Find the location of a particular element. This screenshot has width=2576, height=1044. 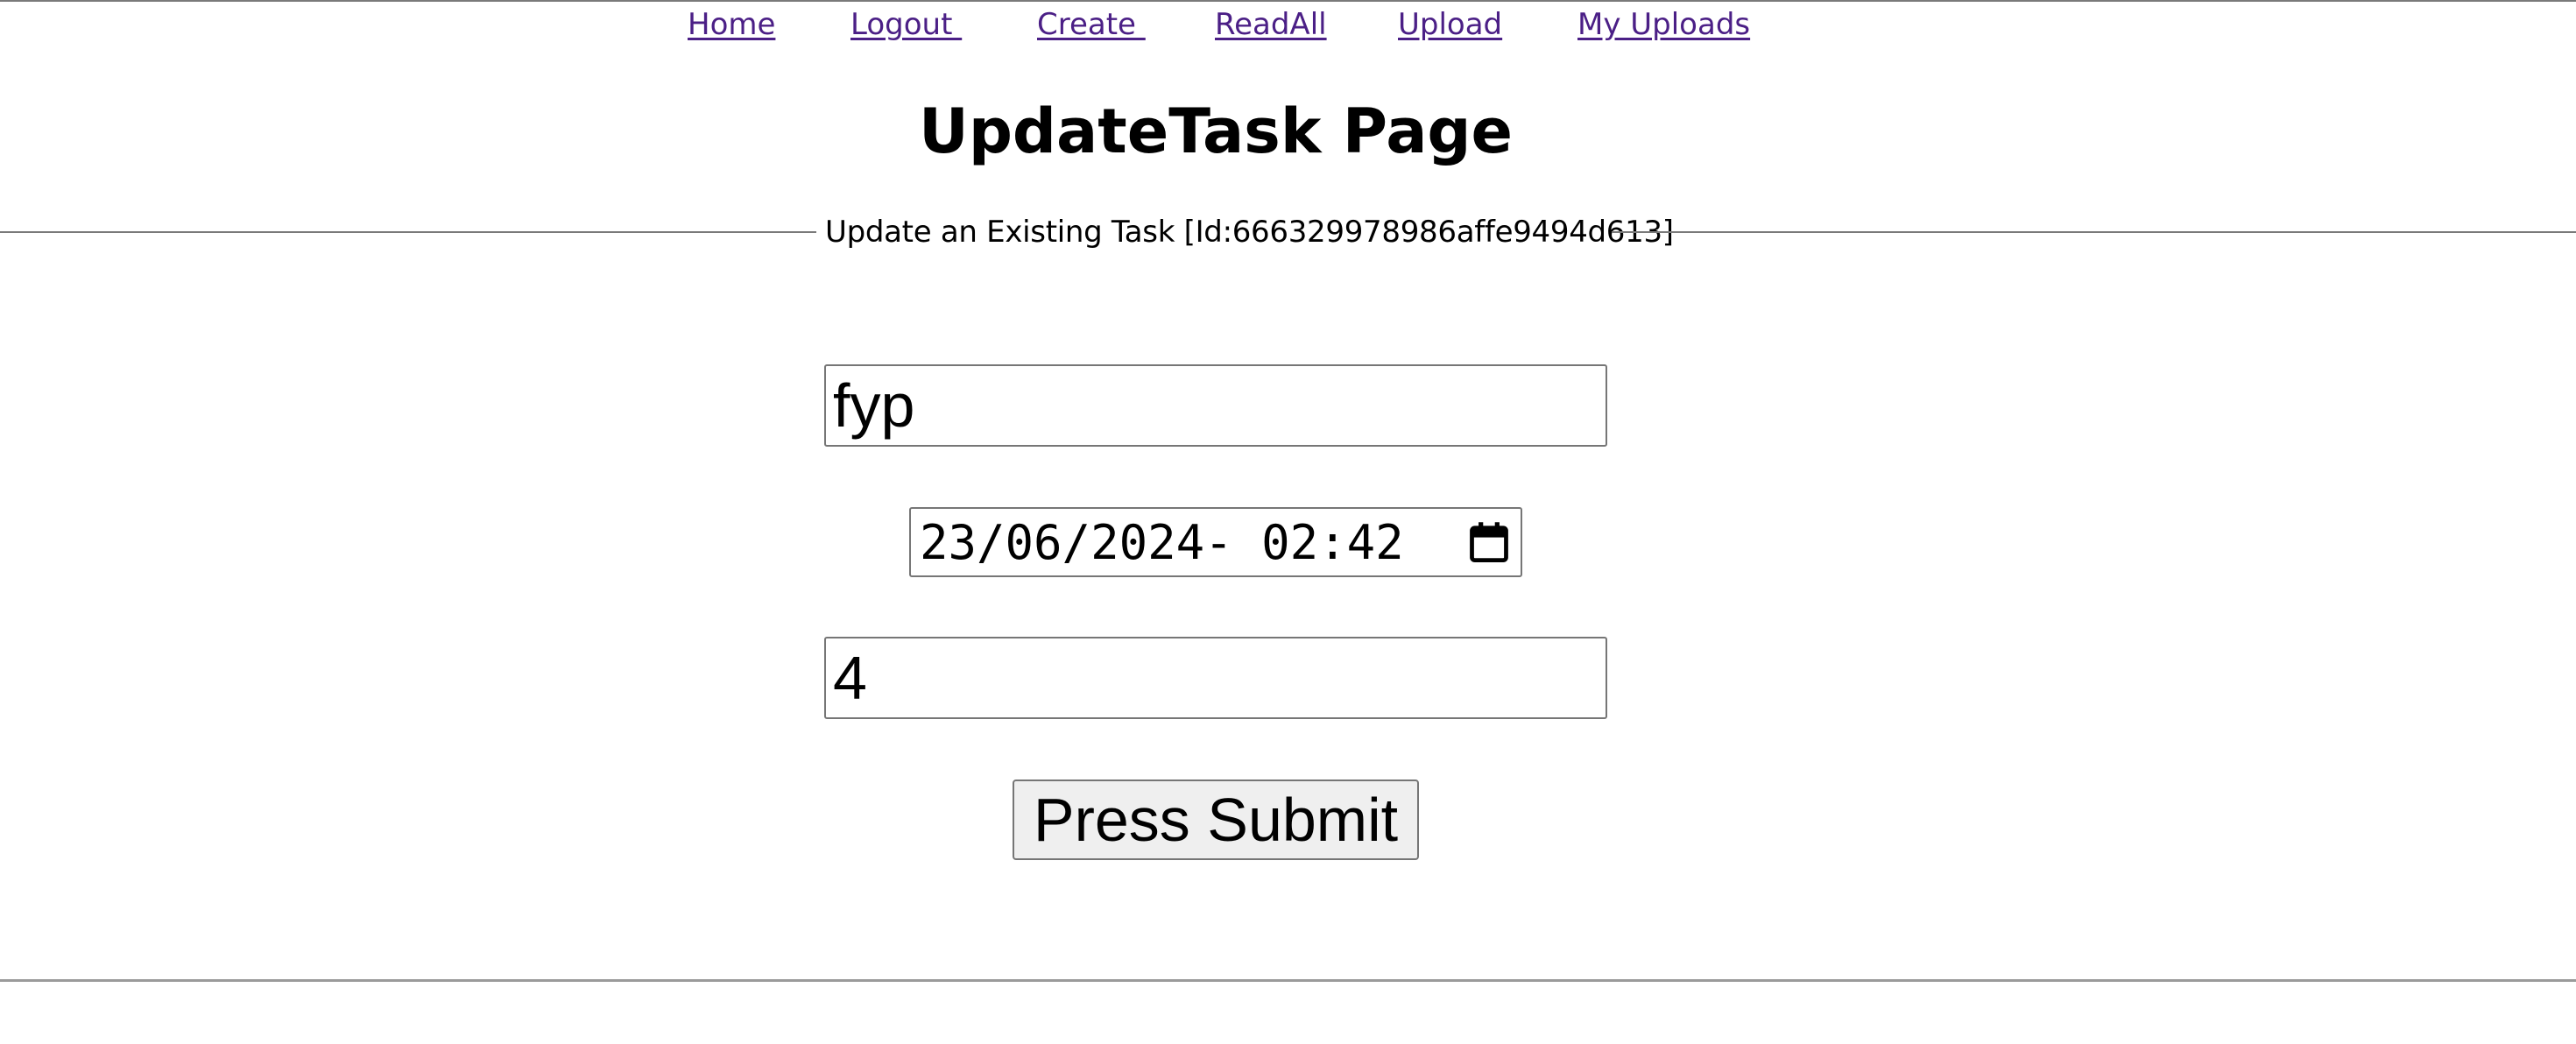

fieldset-border-right is located at coordinates (2094, 232).